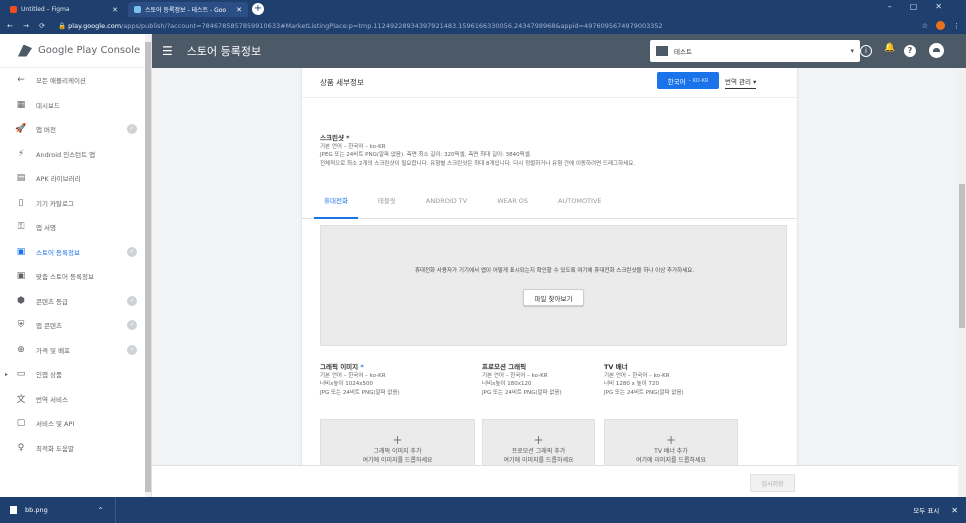 Image resolution: width=966 pixels, height=523 pixels. I want to click on reload-icon: ⟳, so click(42, 26).